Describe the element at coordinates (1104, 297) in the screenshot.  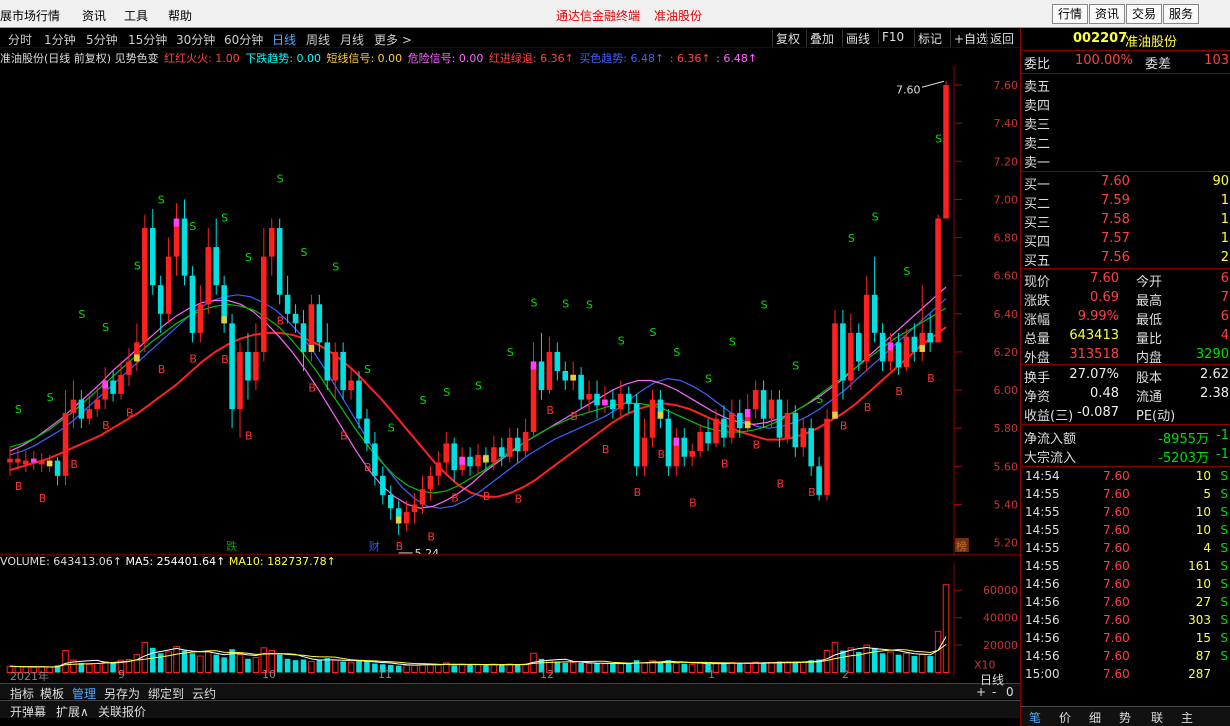
I see `quote-value: 0.69` at that location.